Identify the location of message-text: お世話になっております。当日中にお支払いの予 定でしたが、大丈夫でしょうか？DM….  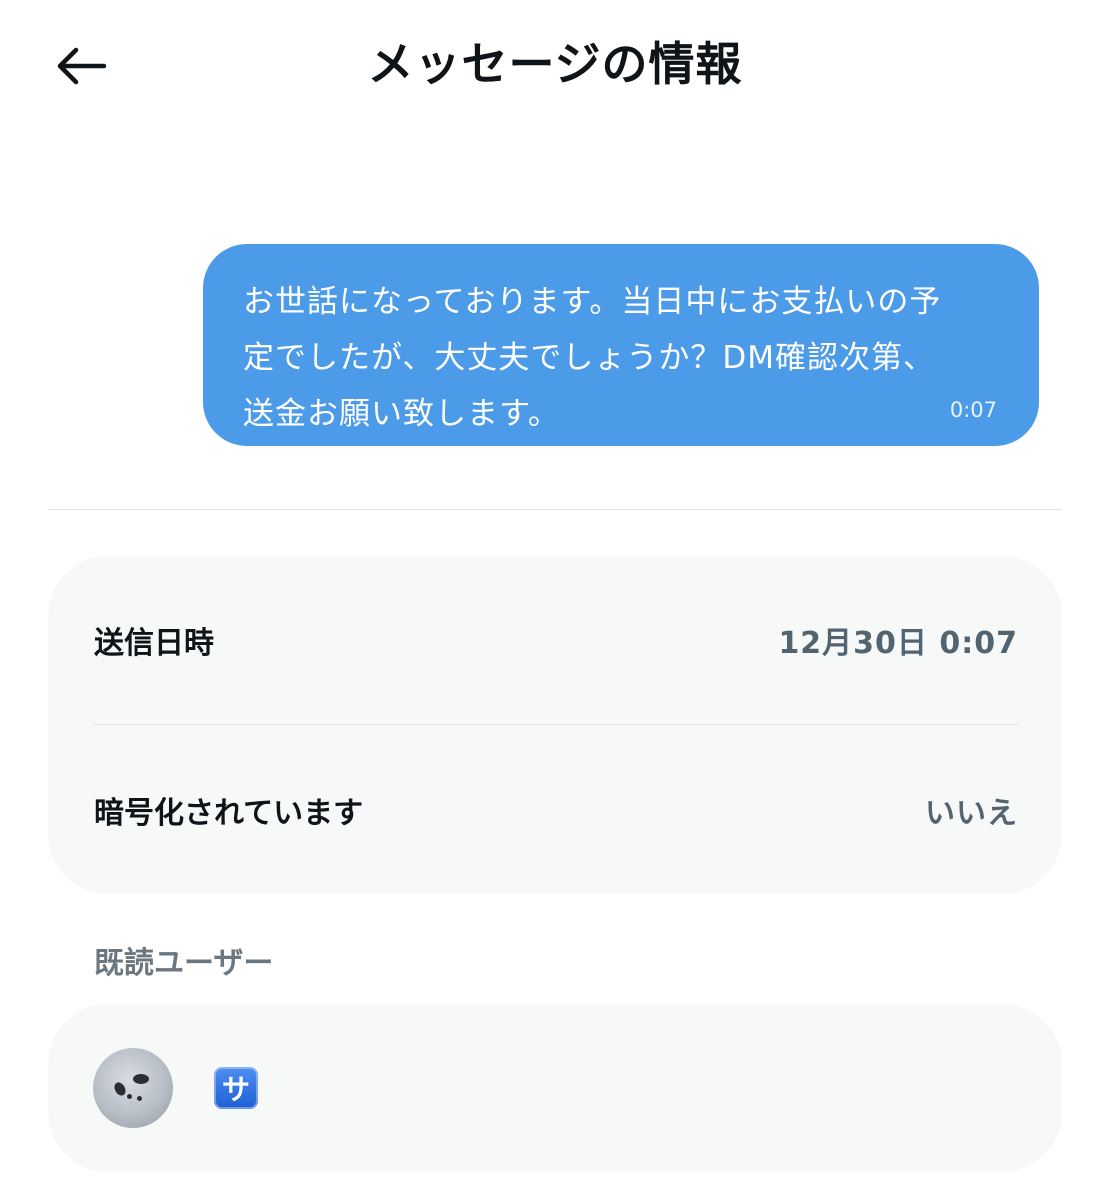
(621, 358).